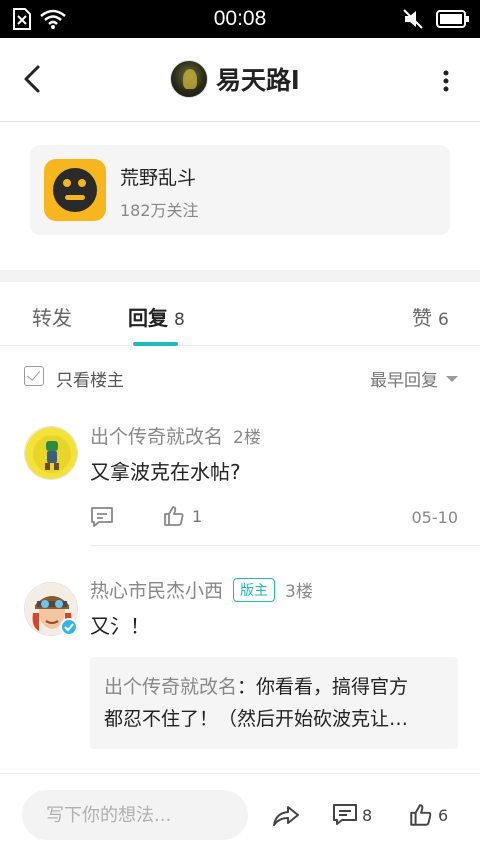 The height and width of the screenshot is (854, 480). I want to click on verified-badge-icon, so click(69, 627).